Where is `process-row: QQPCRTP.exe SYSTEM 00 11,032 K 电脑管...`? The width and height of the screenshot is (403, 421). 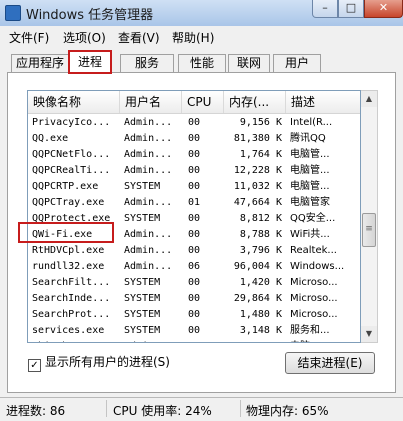
process-row: QQPCRTP.exe SYSTEM 00 11,032 K 电脑管... is located at coordinates (194, 187).